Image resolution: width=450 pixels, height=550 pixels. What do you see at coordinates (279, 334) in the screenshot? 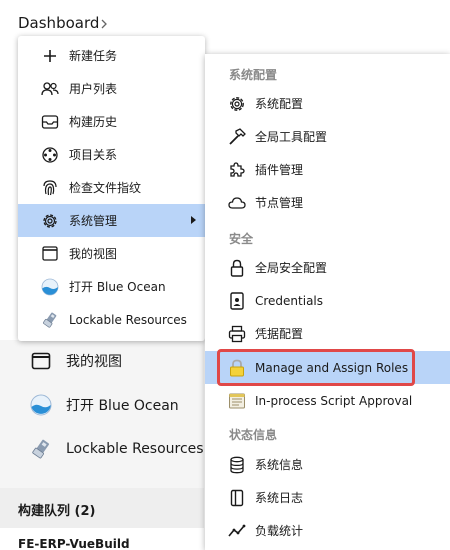
I see `submenu-item-label: 凭据配置` at bounding box center [279, 334].